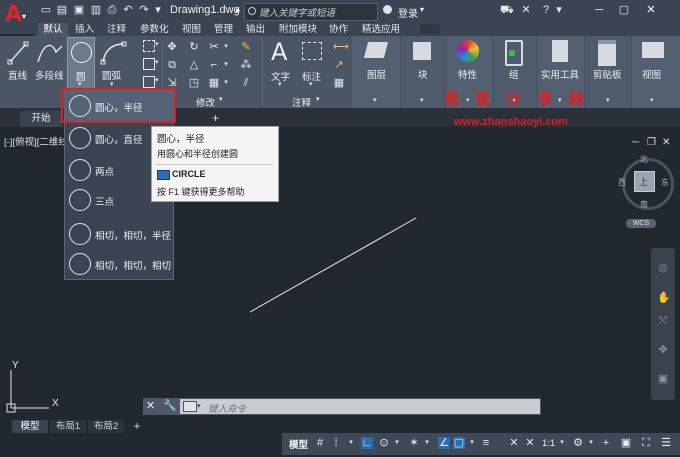 This screenshot has height=457, width=680. Describe the element at coordinates (666, 443) in the screenshot. I see `customization-menu-icon: ☰` at that location.